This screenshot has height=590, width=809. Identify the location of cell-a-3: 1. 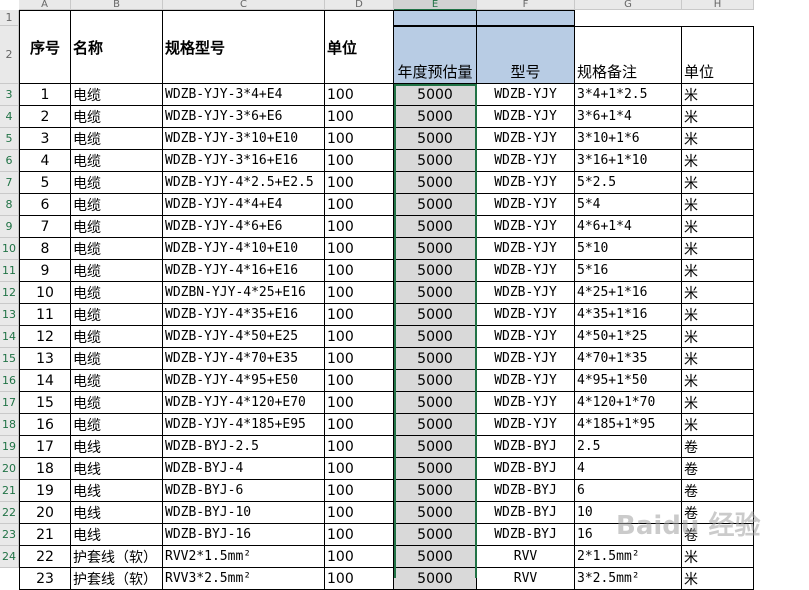
(45, 95).